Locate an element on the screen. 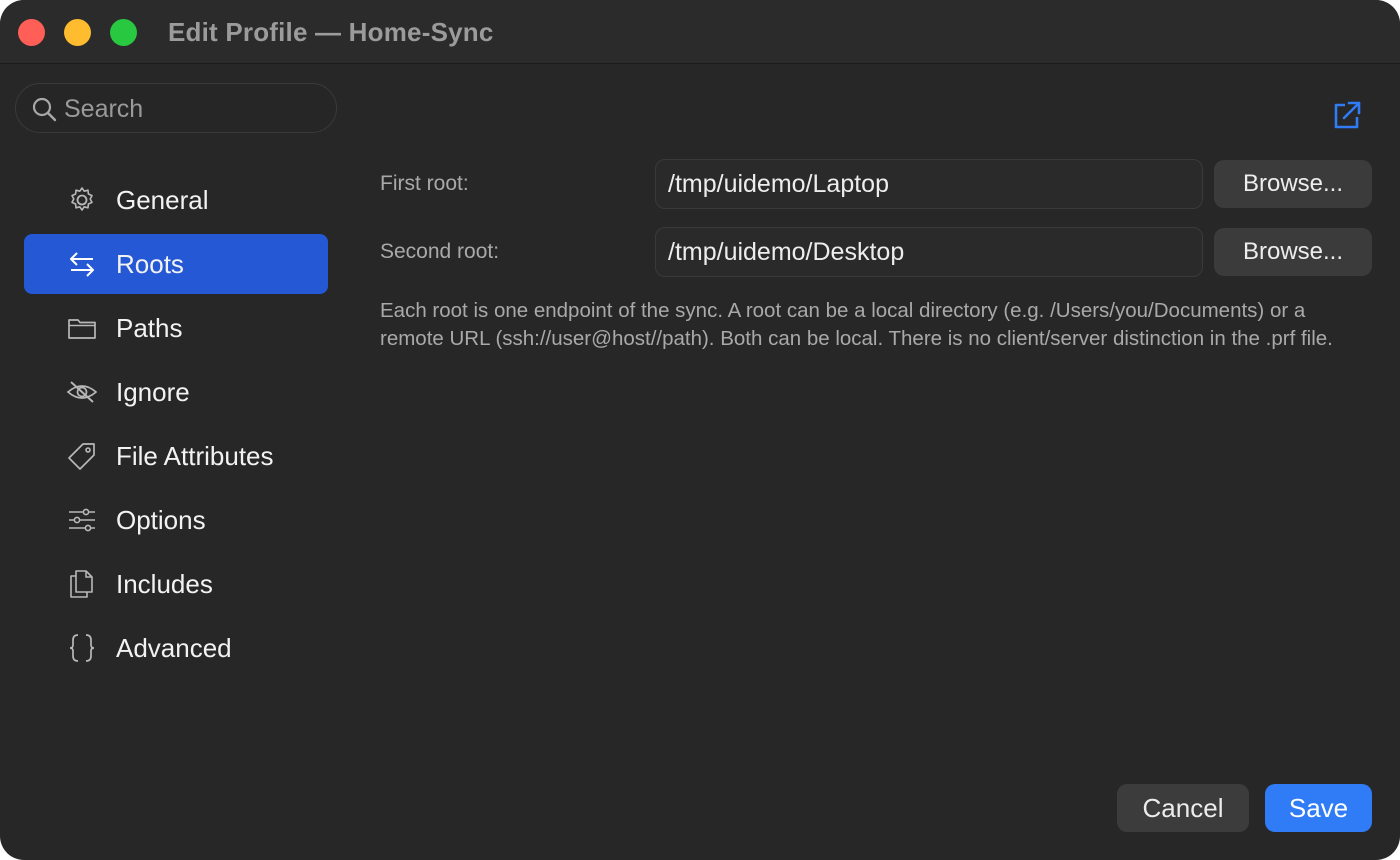 The image size is (1400, 860). sidebar-item-label: Ignore is located at coordinates (153, 392).